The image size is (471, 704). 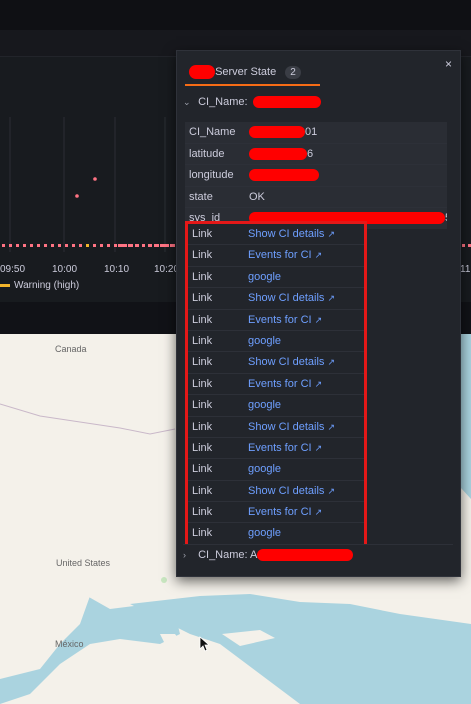 I want to click on map-marker, so click(x=164, y=580).